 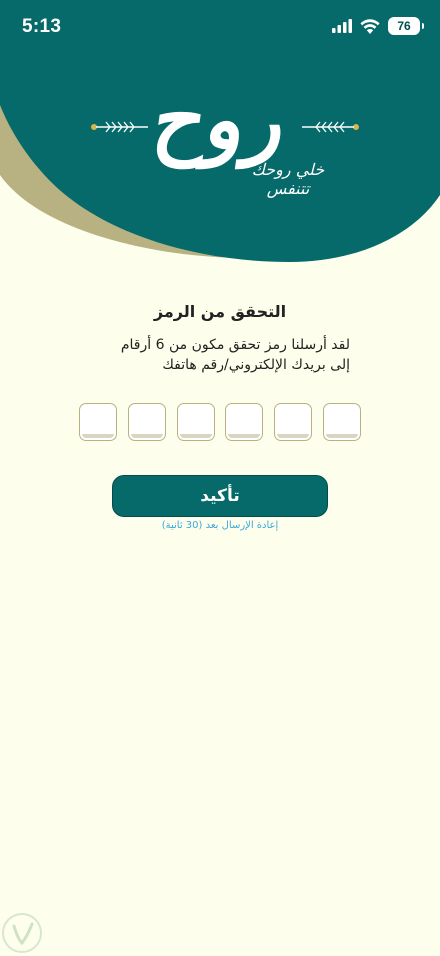 What do you see at coordinates (223, 135) in the screenshot?
I see `app-logo: روح خلي روحك تتنفس` at bounding box center [223, 135].